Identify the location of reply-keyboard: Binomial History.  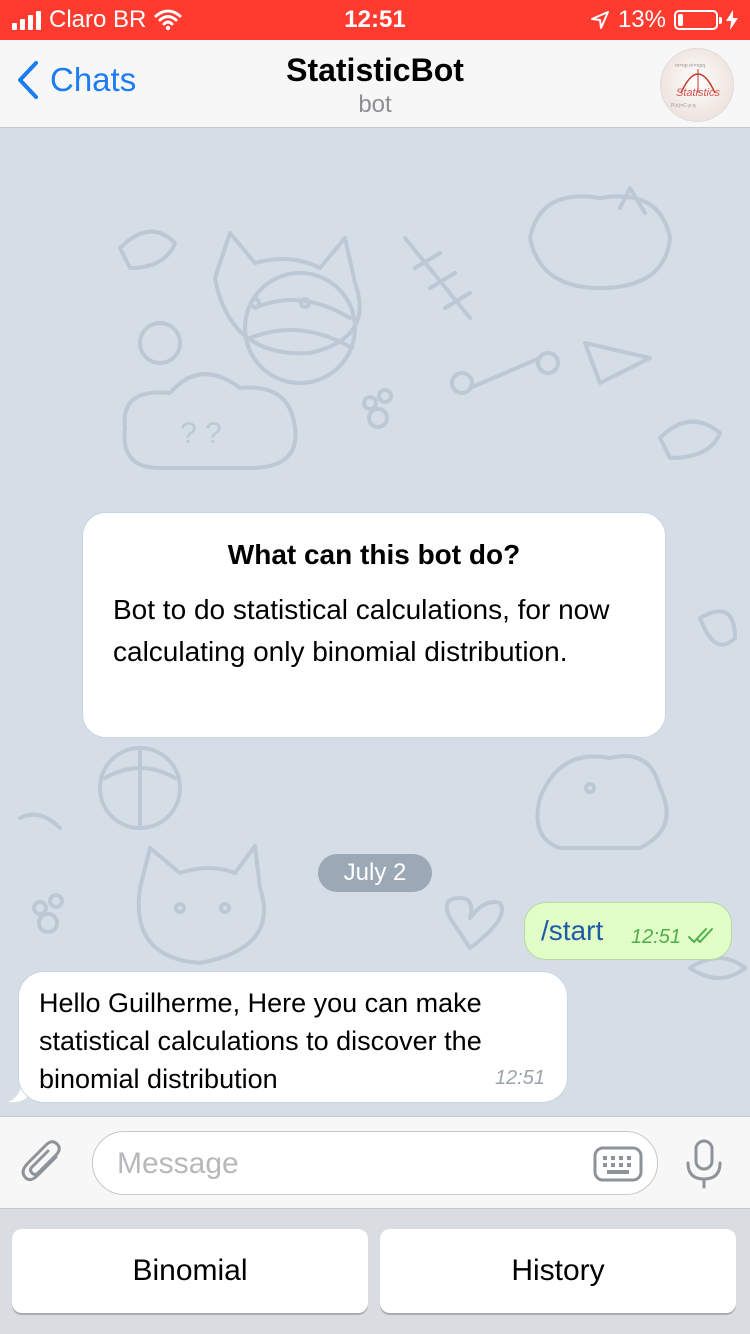
(375, 1271).